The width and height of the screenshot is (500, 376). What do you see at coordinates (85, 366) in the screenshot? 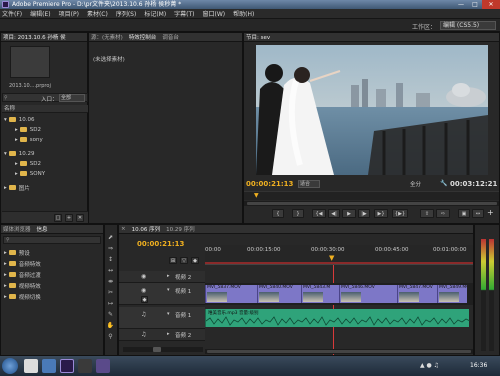
I see `media-player-icon` at bounding box center [85, 366].